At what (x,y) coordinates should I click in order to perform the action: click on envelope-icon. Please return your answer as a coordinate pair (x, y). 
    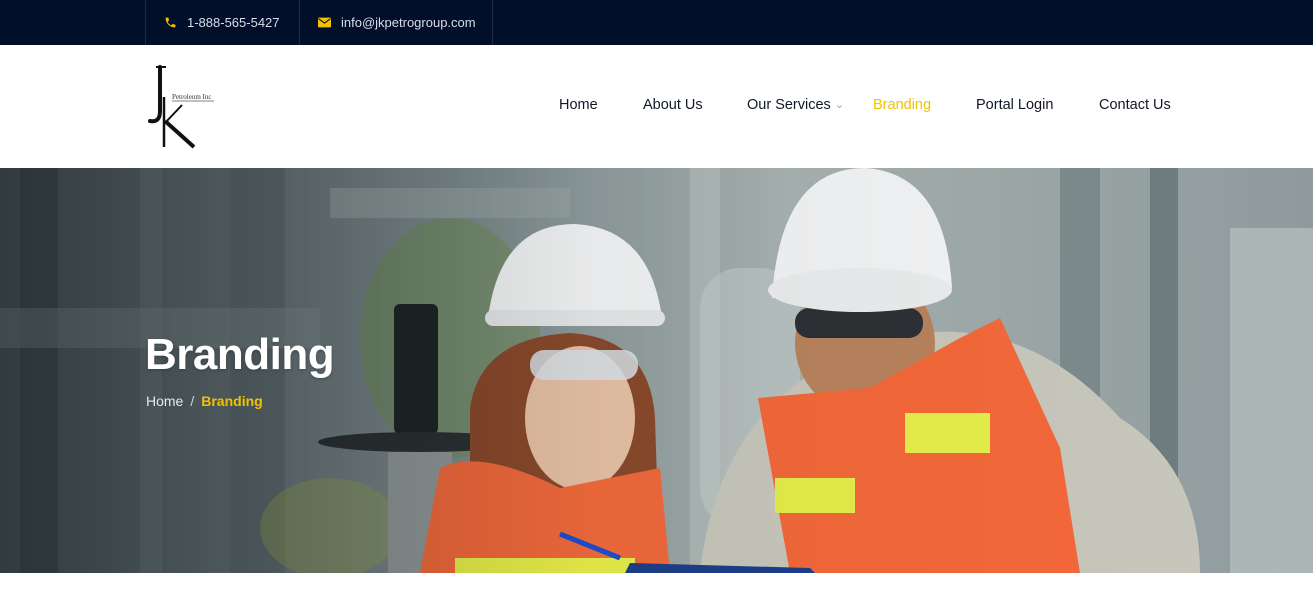
    Looking at the image, I should click on (324, 22).